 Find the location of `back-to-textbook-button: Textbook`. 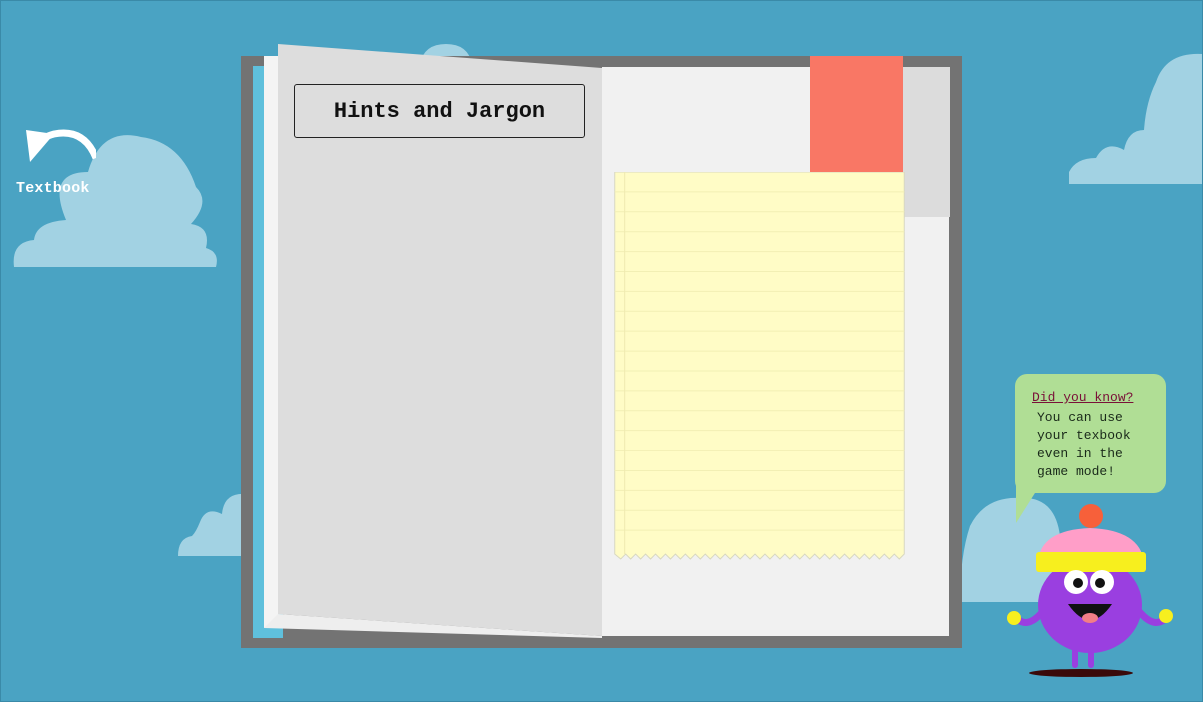

back-to-textbook-button: Textbook is located at coordinates (62, 163).